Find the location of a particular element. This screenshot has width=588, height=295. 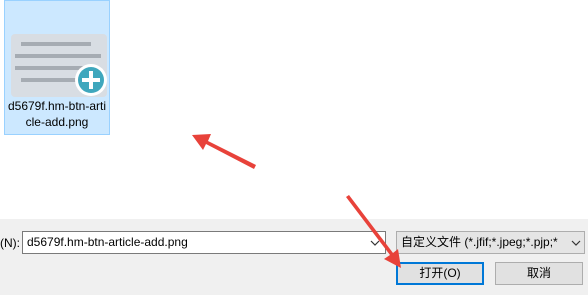

open-button: 打开(O) is located at coordinates (440, 273).